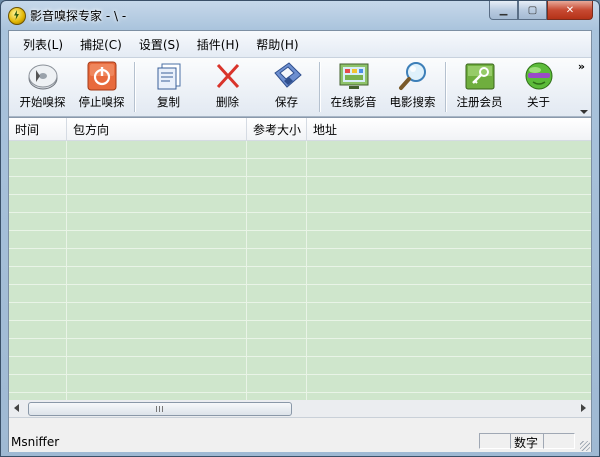 The width and height of the screenshot is (600, 457). Describe the element at coordinates (277, 129) in the screenshot. I see `column-header-size: 参考大小` at that location.